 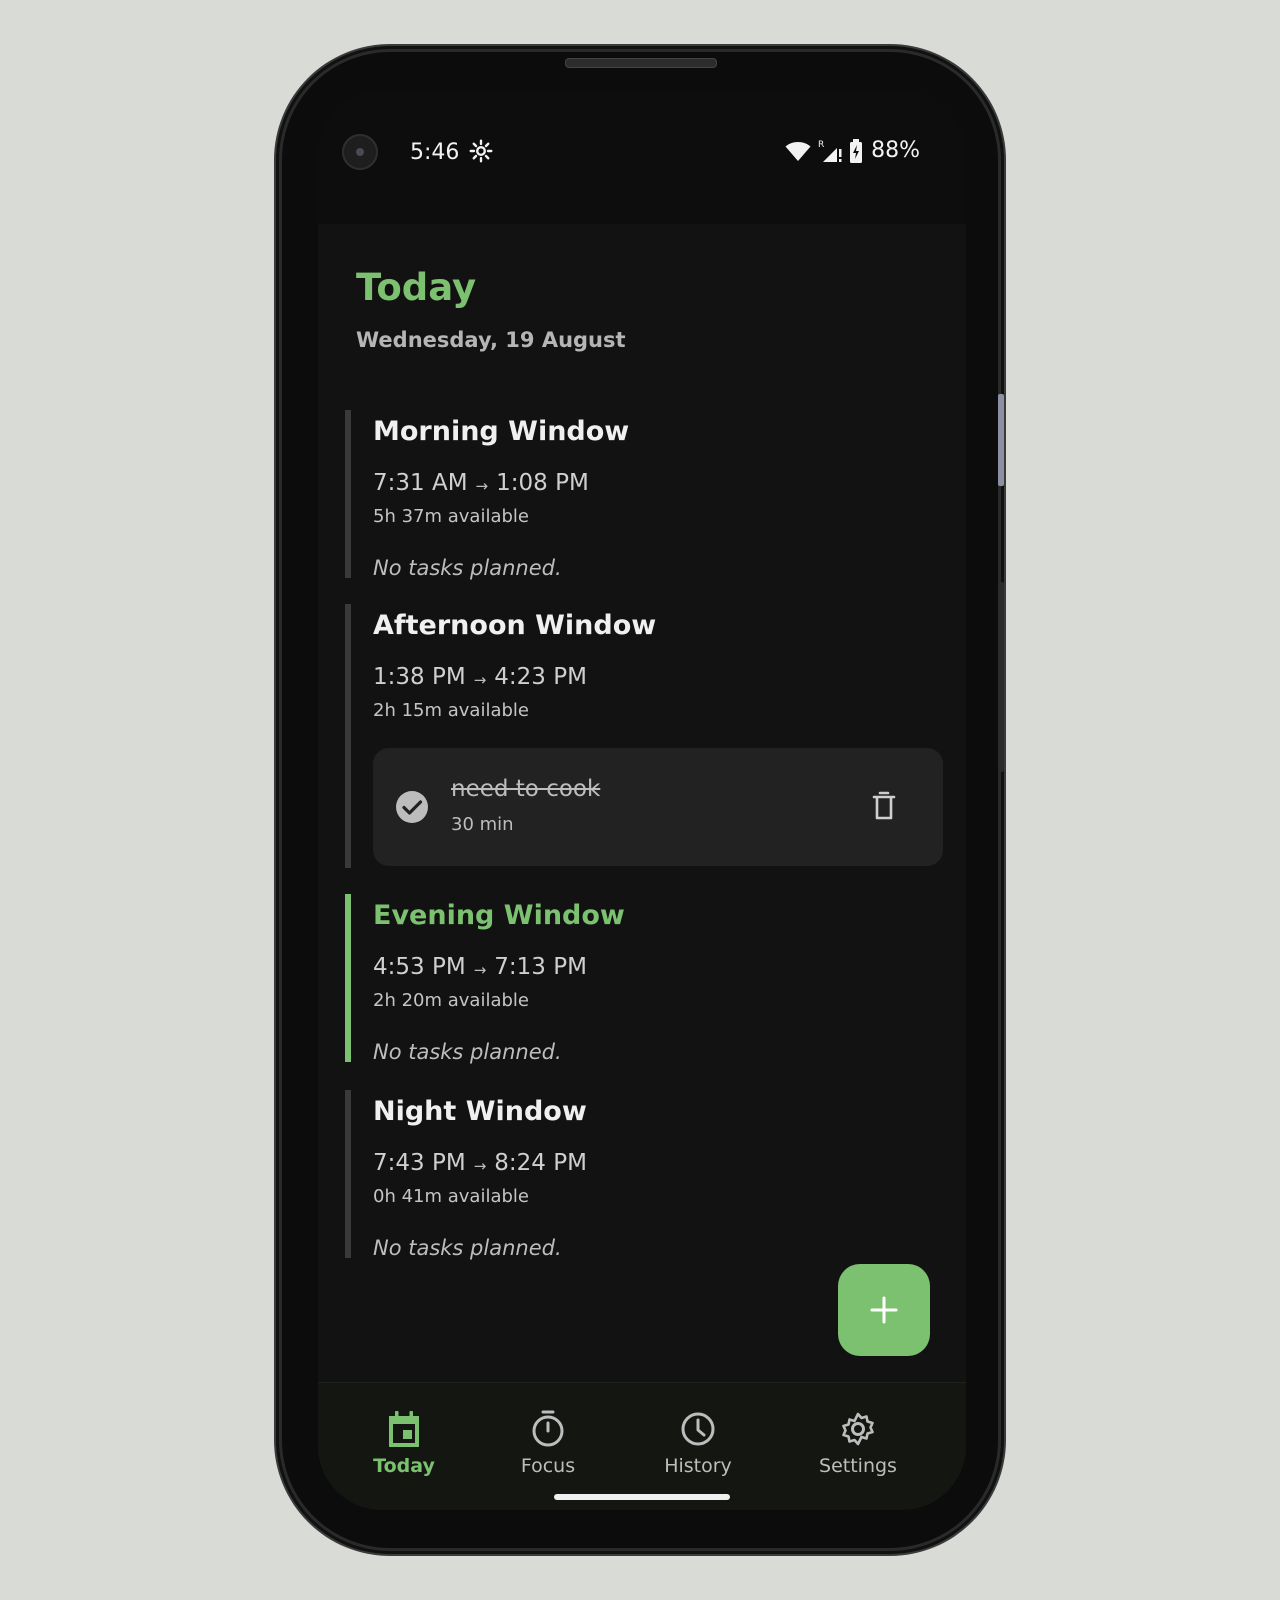 What do you see at coordinates (499, 915) in the screenshot?
I see `window-name: Evening Window` at bounding box center [499, 915].